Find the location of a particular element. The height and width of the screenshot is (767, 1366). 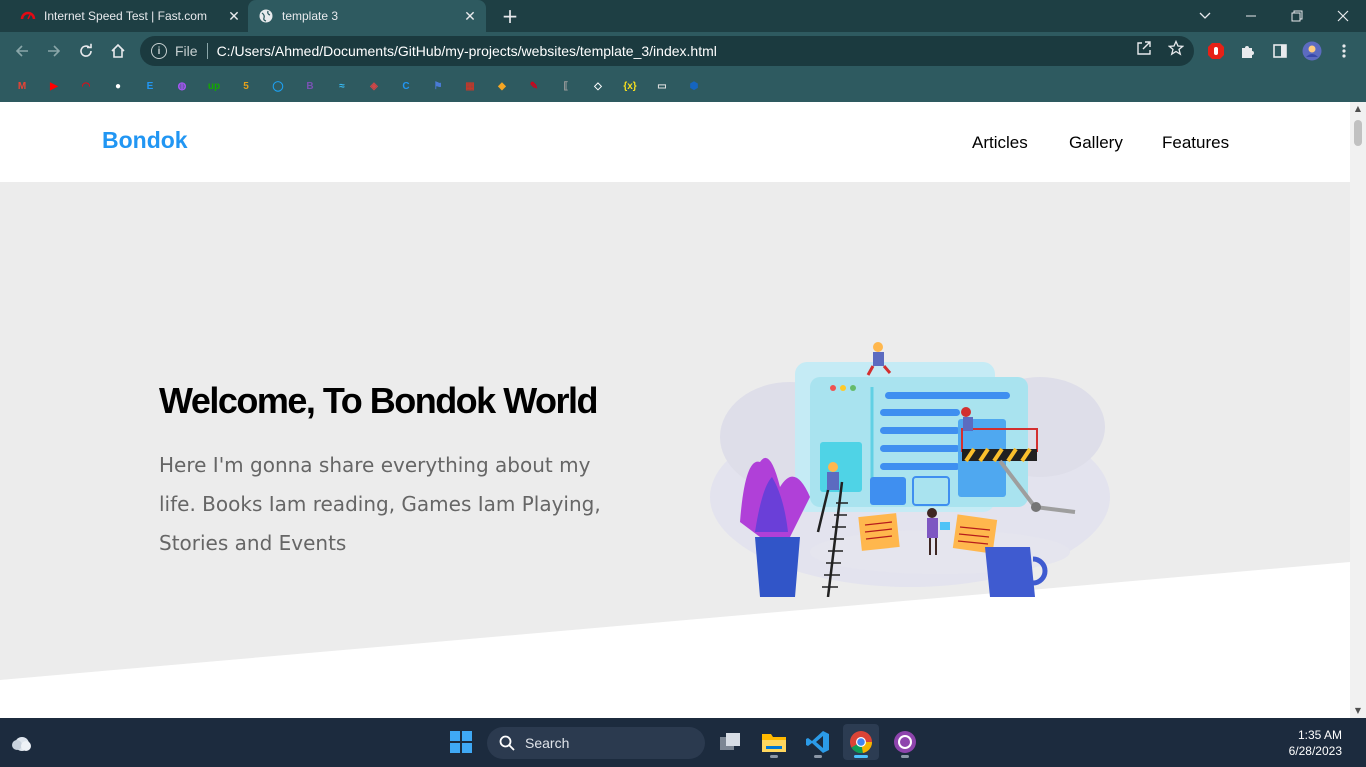

scrollbar-thumb is located at coordinates (1358, 133).